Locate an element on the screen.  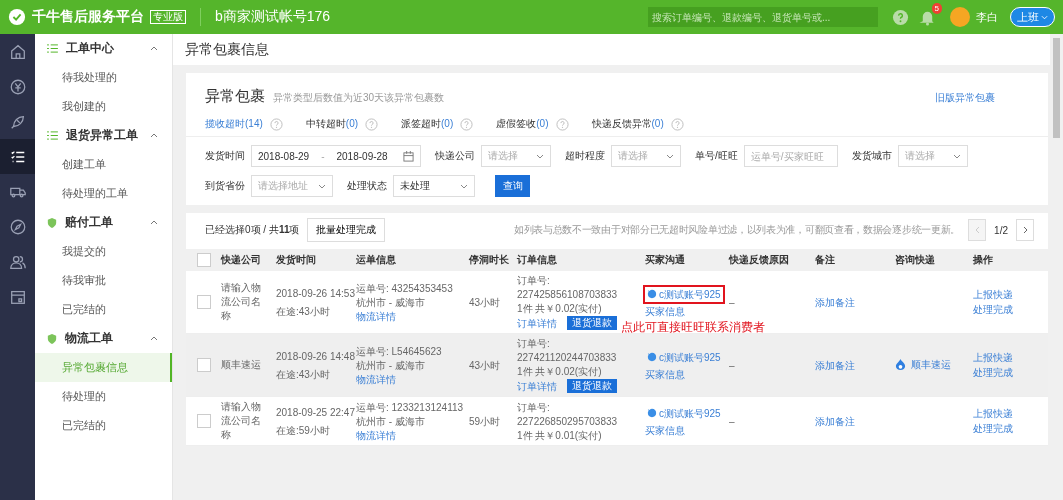
tab: 派签超时(0) is located at coordinates (427, 124).